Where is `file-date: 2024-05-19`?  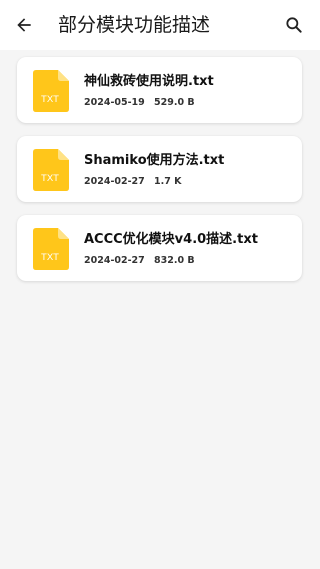 file-date: 2024-05-19 is located at coordinates (114, 102).